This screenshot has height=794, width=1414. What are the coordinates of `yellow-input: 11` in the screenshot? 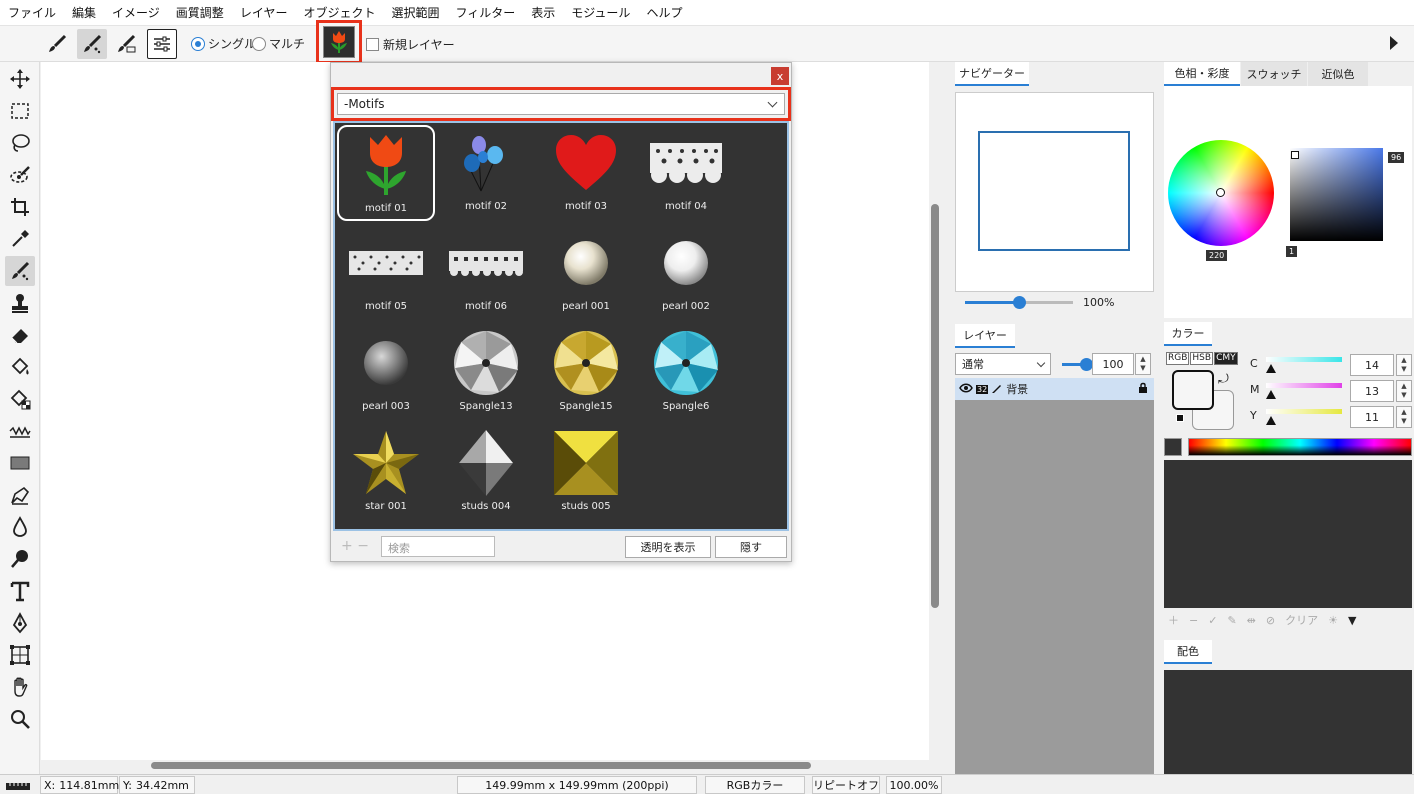 It's located at (1372, 417).